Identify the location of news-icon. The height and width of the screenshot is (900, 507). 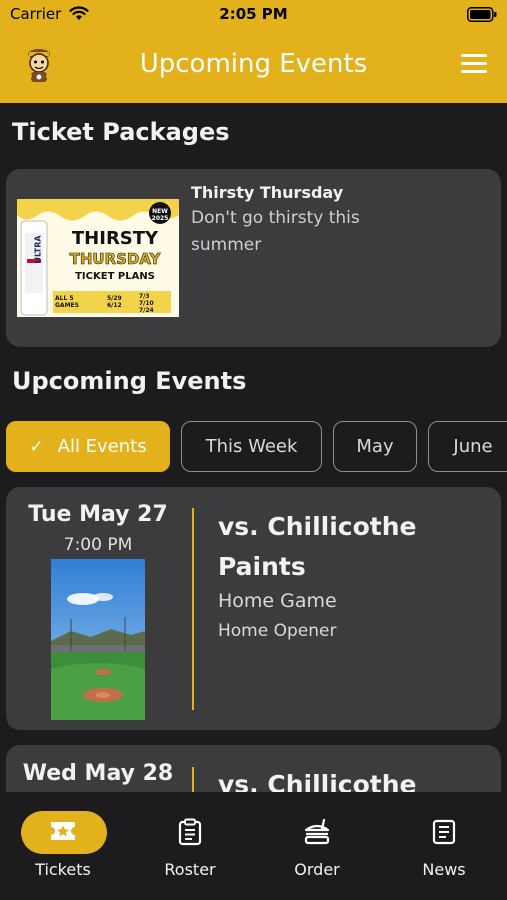
(444, 834).